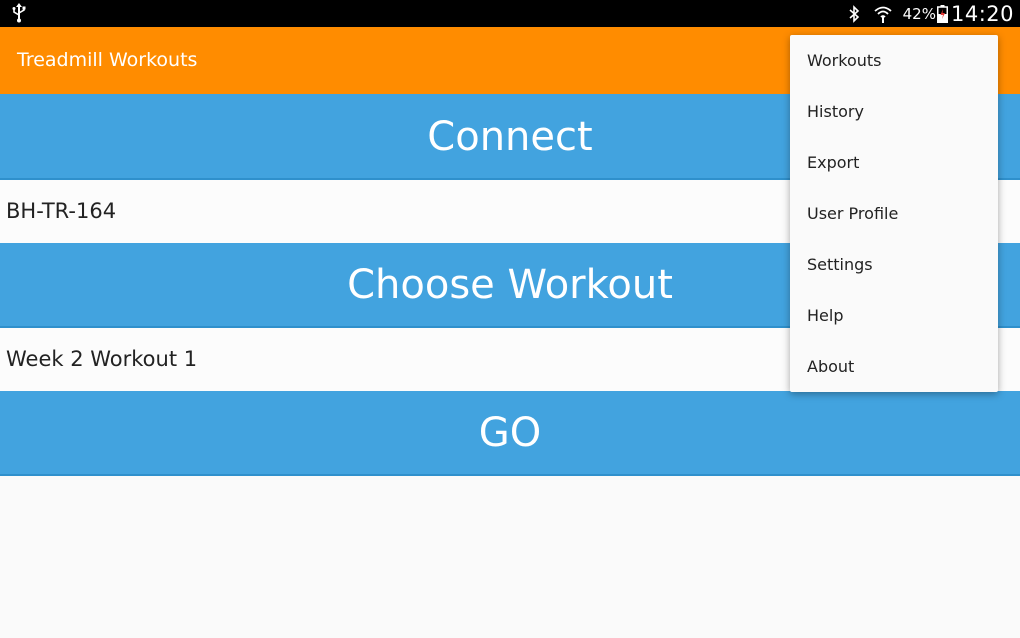 This screenshot has width=1020, height=638. What do you see at coordinates (854, 13) in the screenshot?
I see `bluetooth-icon` at bounding box center [854, 13].